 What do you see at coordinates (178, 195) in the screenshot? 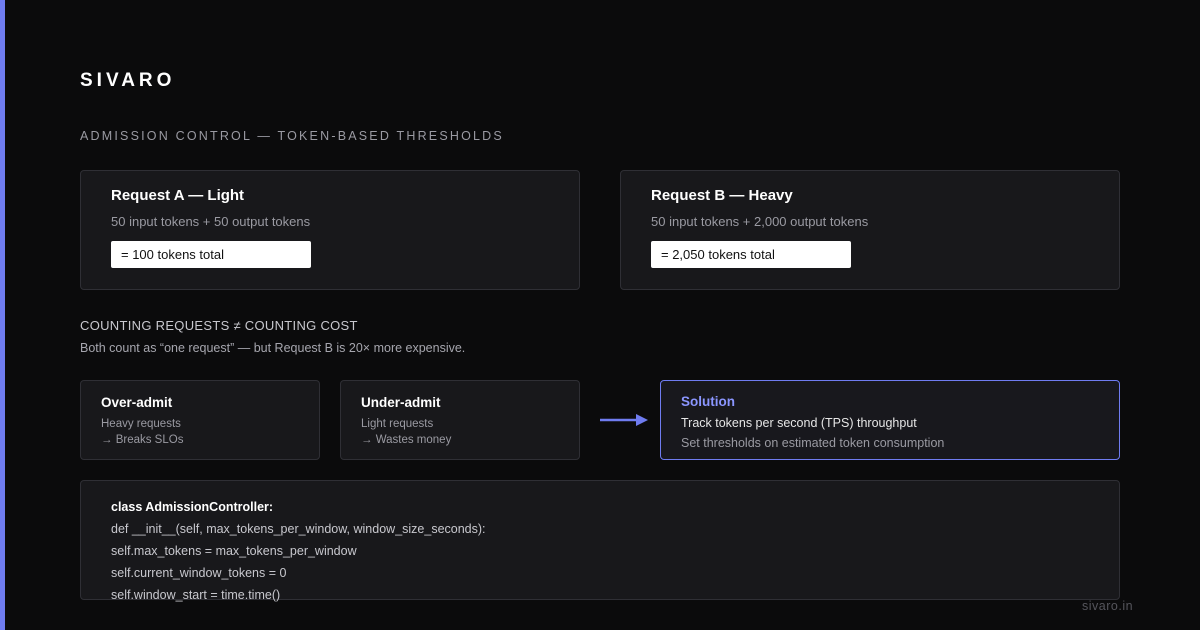
I see `request-a-title: Request A — Light` at bounding box center [178, 195].